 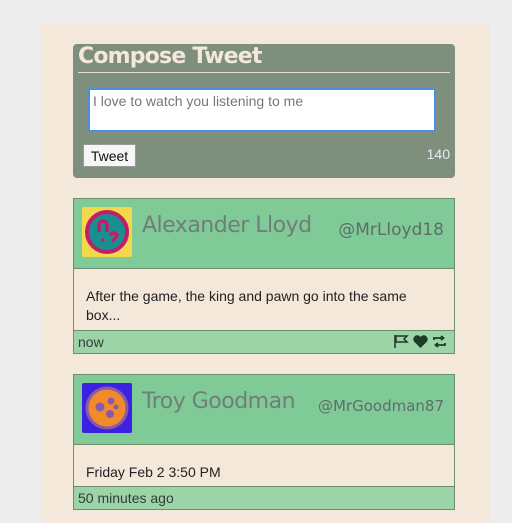 I want to click on tweet-header: Alexander Lloyd @MrLloyd18, so click(x=264, y=234).